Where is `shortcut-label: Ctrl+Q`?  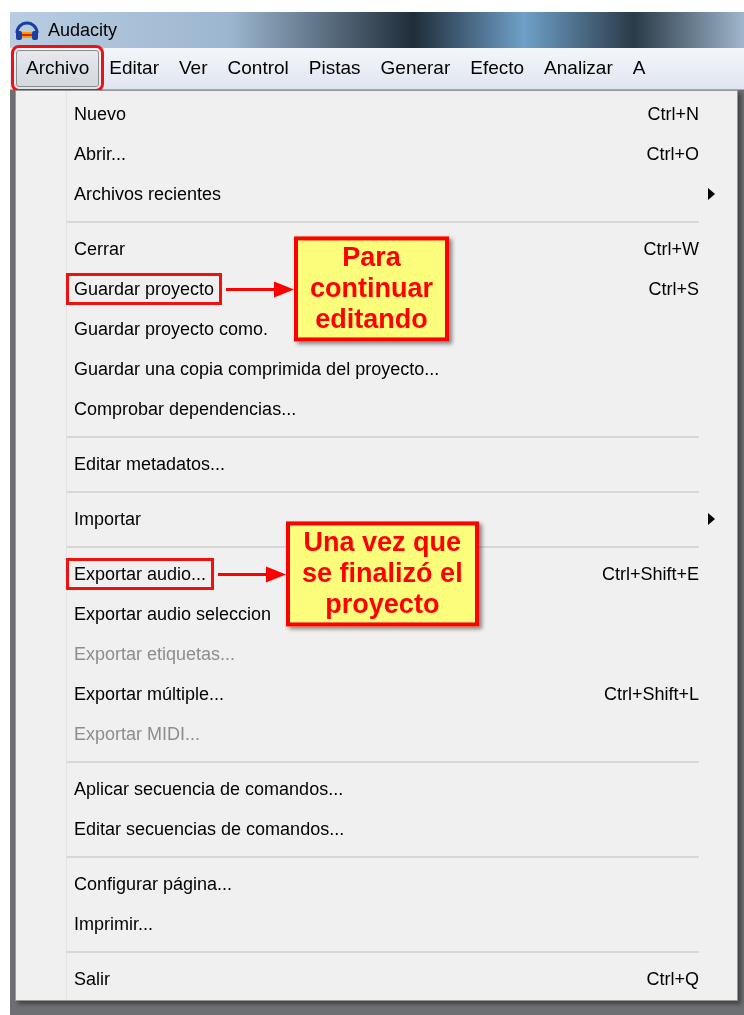
shortcut-label: Ctrl+Q is located at coordinates (672, 979).